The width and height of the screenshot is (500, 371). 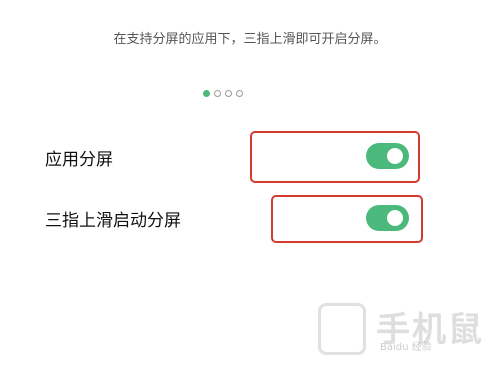 I want to click on watermark-logo-icon, so click(x=342, y=329).